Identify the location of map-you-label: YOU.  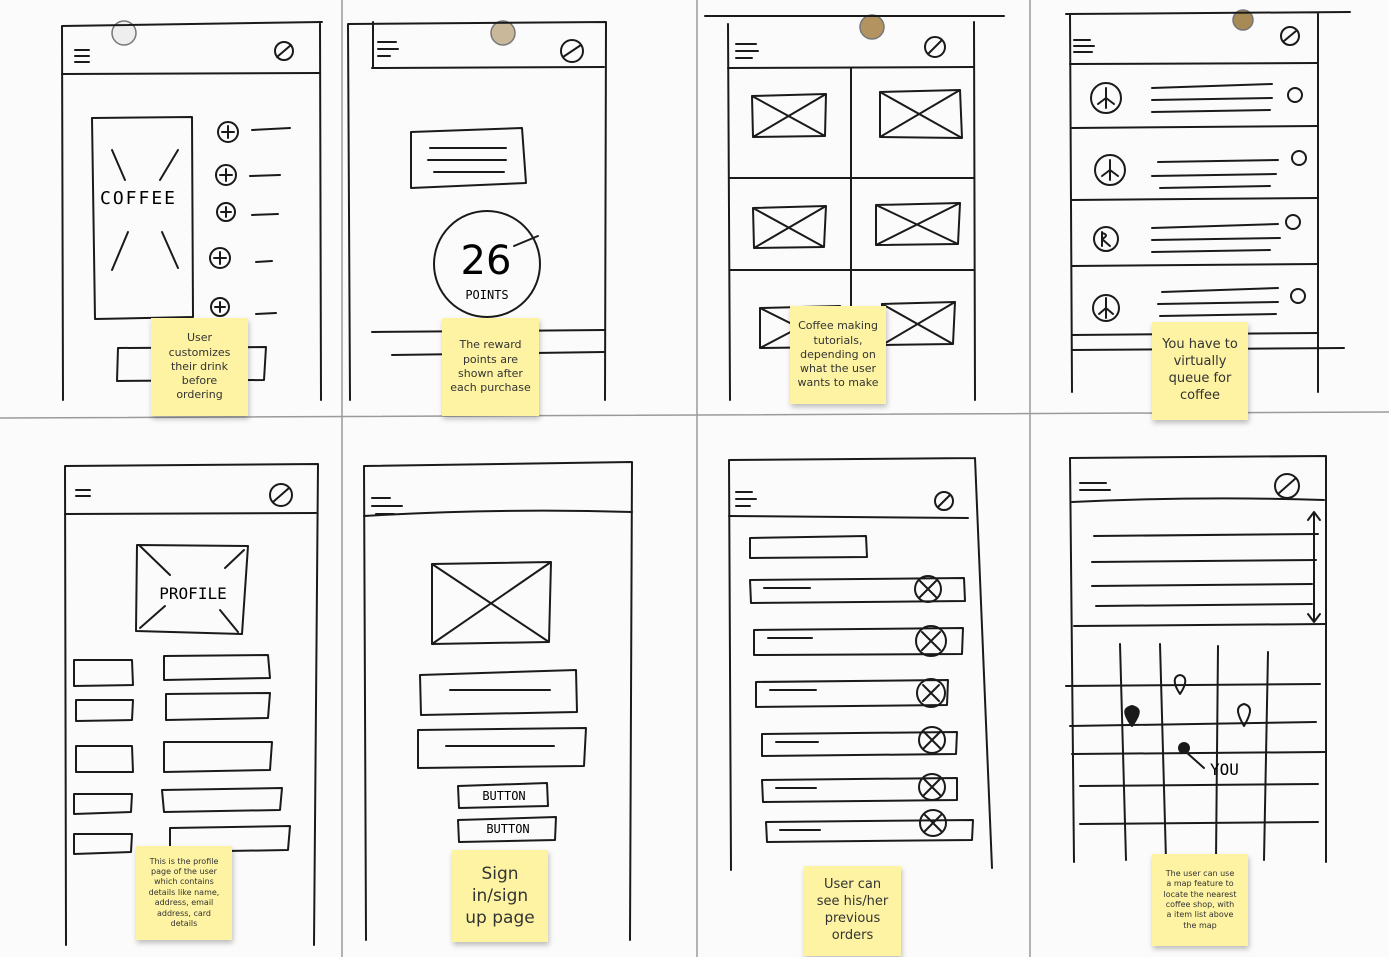
(1224, 769).